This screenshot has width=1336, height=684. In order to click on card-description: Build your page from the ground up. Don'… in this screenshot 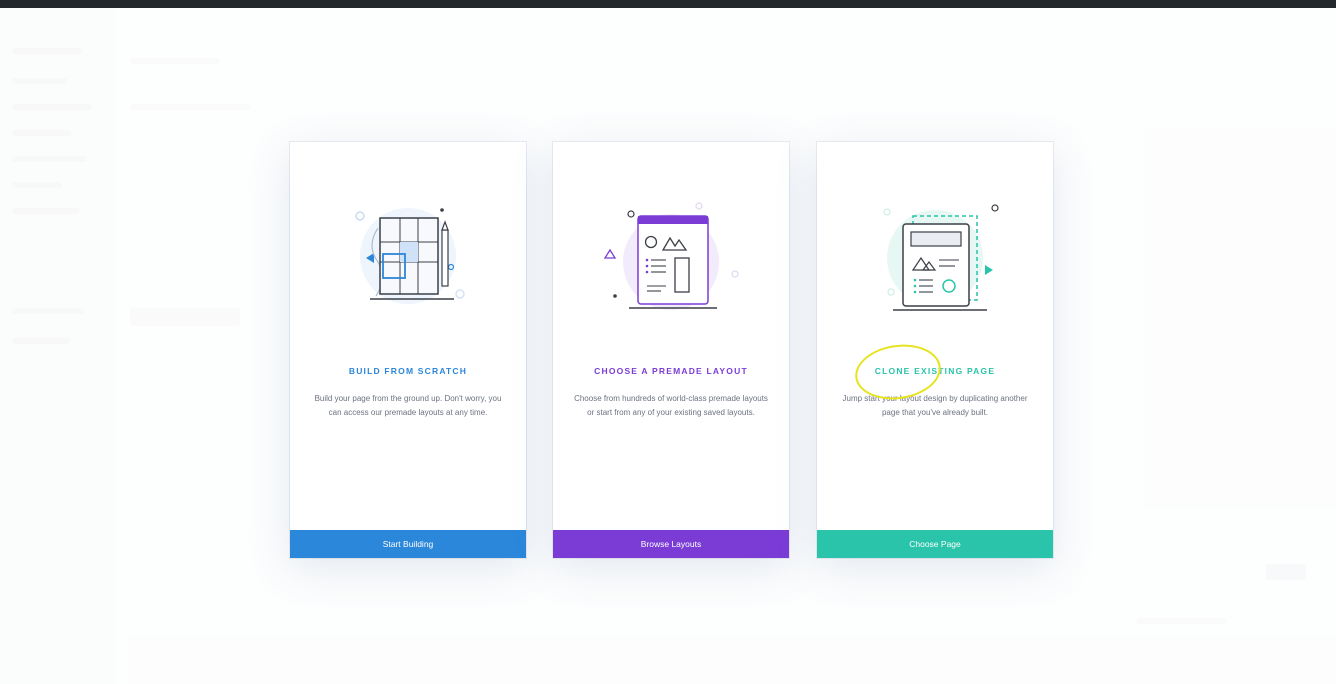, I will do `click(408, 405)`.